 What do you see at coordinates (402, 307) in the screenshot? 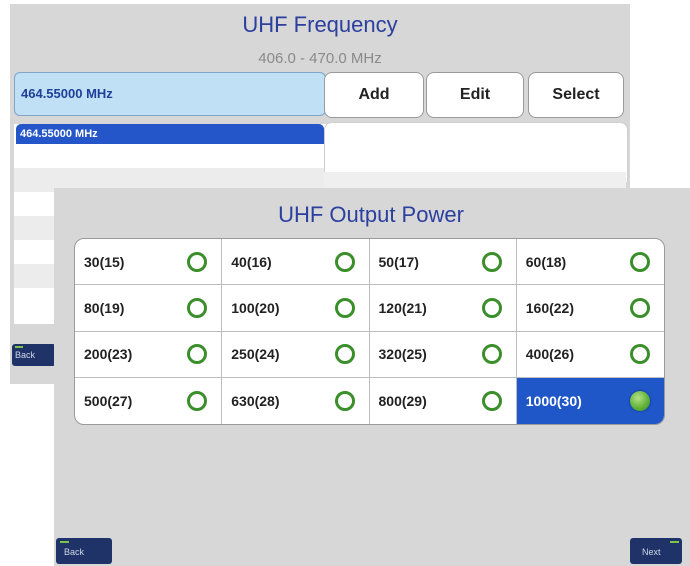
I see `power-option-label: 120(21)` at bounding box center [402, 307].